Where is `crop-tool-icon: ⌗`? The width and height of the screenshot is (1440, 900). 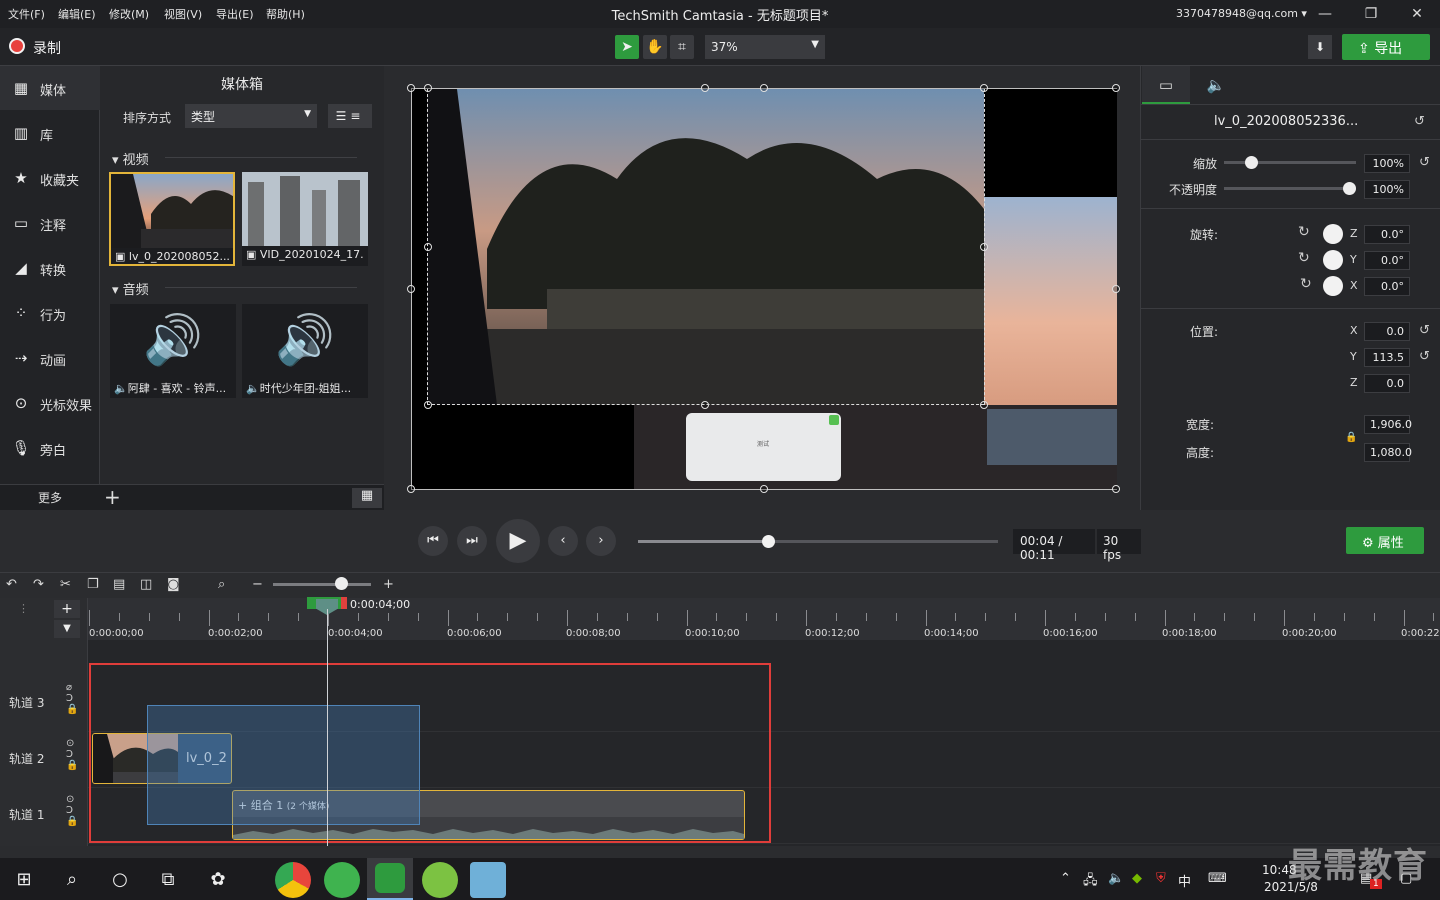
crop-tool-icon: ⌗ is located at coordinates (682, 47).